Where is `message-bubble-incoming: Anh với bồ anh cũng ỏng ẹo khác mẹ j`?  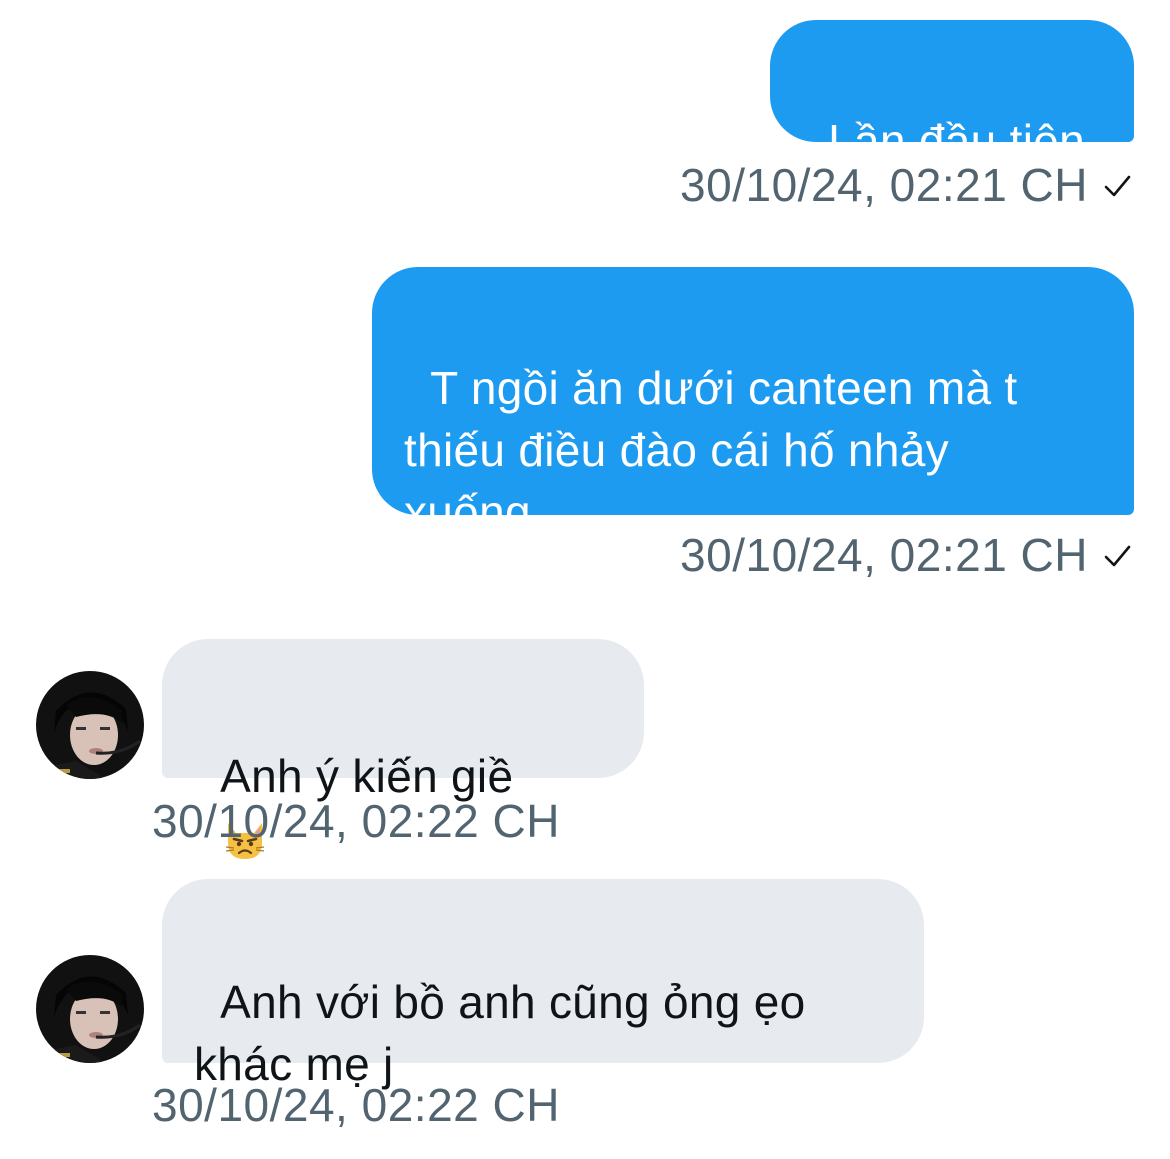
message-bubble-incoming: Anh với bồ anh cũng ỏng ẹo khác mẹ j is located at coordinates (543, 984).